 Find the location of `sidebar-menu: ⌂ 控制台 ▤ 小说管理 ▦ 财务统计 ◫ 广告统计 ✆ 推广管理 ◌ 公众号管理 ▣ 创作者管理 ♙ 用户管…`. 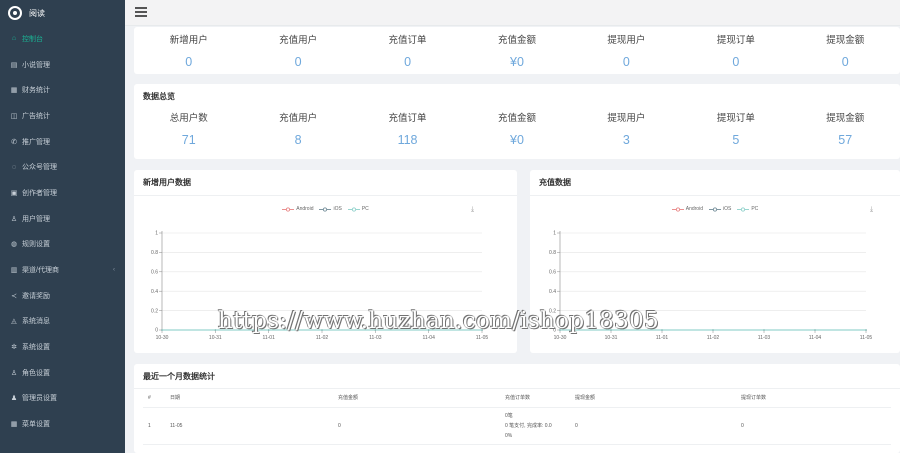

sidebar-menu: ⌂ 控制台 ▤ 小说管理 ▦ 财务统计 ◫ 广告统计 ✆ 推广管理 ◌ 公众号管理 ▣ 创作者管理 ♙ 用户管… is located at coordinates (62, 231).